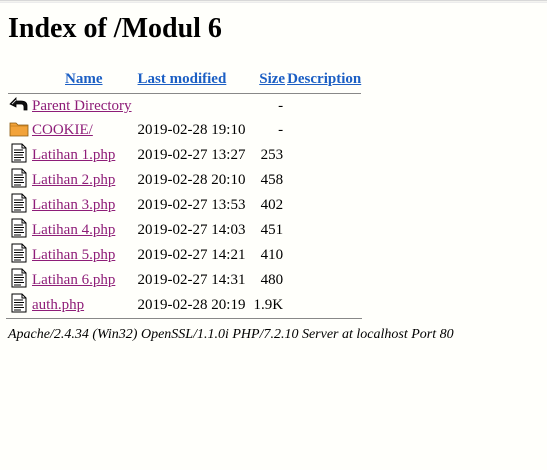 The width and height of the screenshot is (547, 470). Describe the element at coordinates (272, 230) in the screenshot. I see `size-cell: 451` at that location.